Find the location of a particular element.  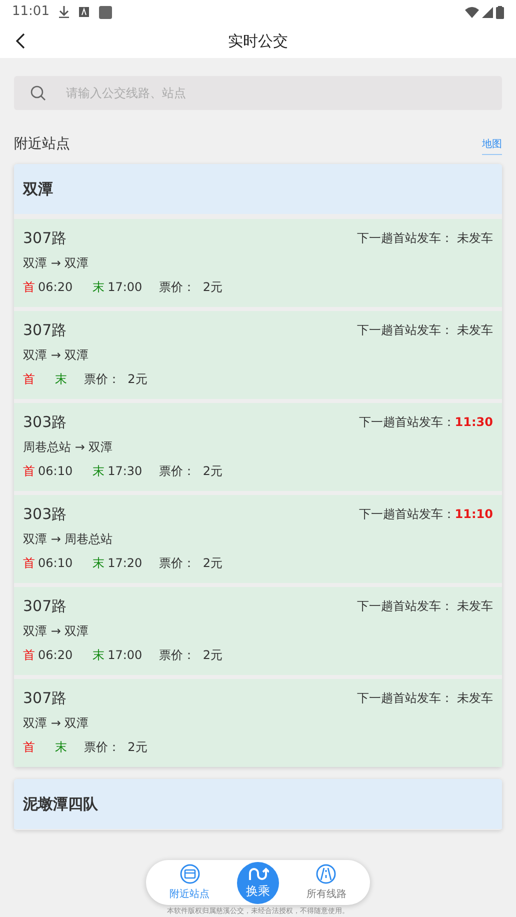

page-title: 实时公交 is located at coordinates (258, 41).